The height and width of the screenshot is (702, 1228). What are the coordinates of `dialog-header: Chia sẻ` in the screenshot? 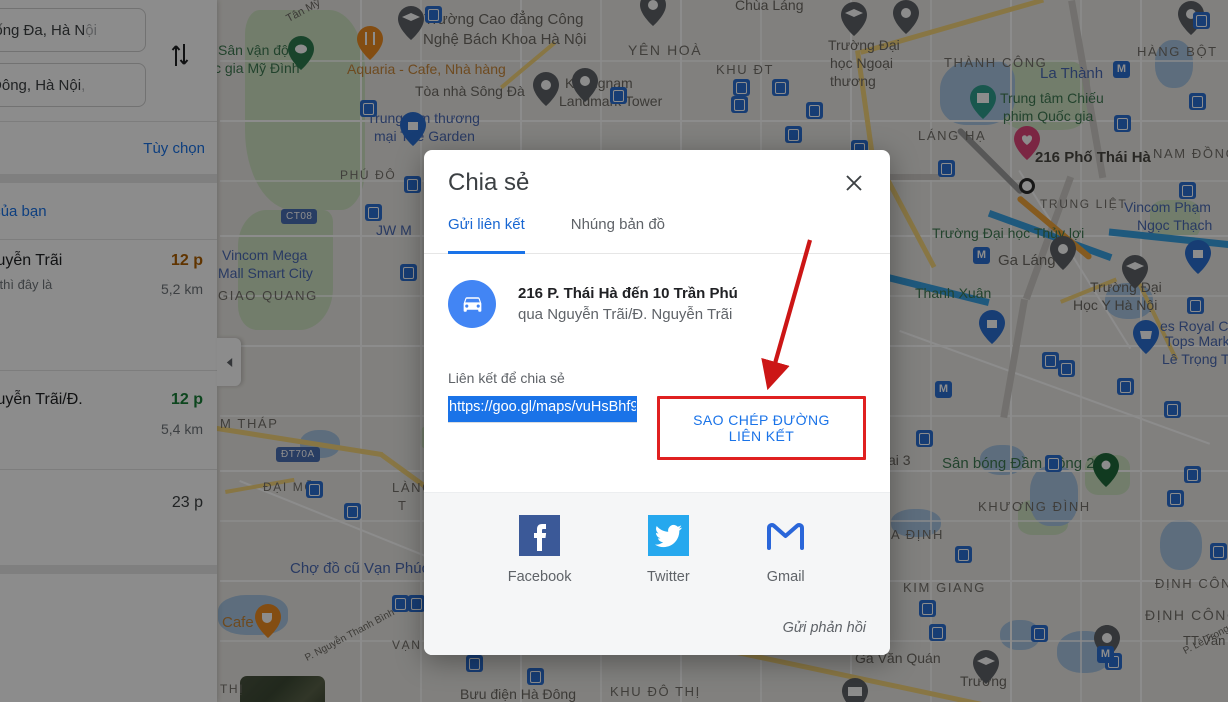 It's located at (657, 183).